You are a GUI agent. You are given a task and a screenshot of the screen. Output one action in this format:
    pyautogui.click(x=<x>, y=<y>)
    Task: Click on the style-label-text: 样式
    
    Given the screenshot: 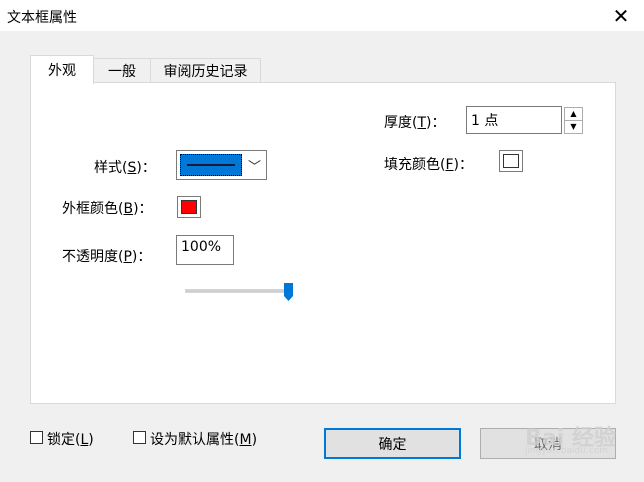 What is the action you would take?
    pyautogui.click(x=108, y=168)
    